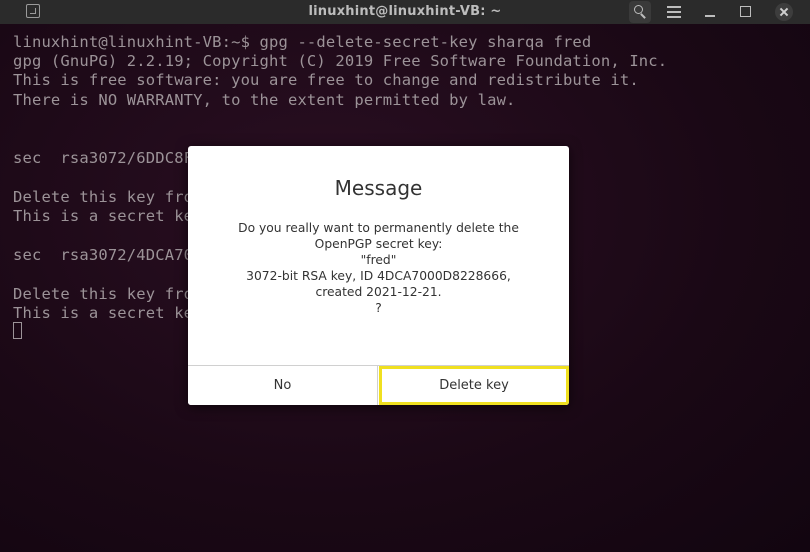 Image resolution: width=810 pixels, height=552 pixels. I want to click on window-title: linuxhint@linuxhint-VB: ~, so click(405, 11).